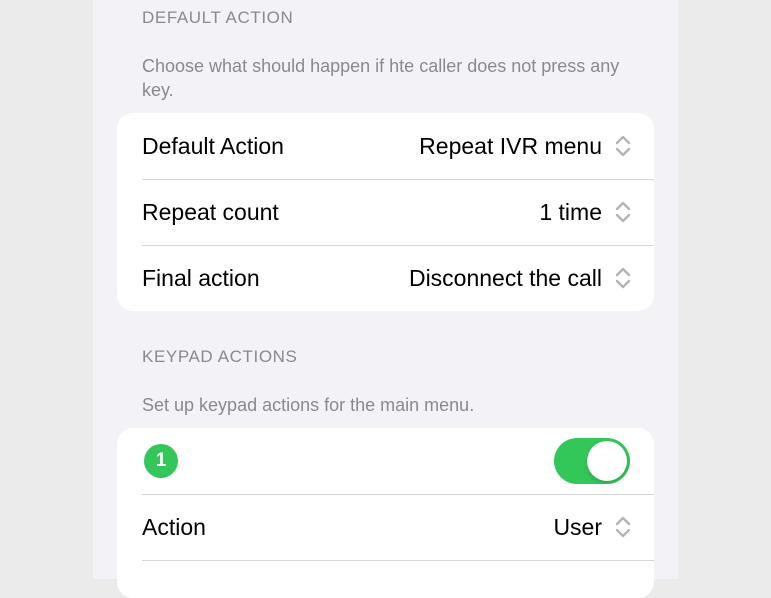 The image size is (771, 598). I want to click on default-action-value: Repeat IVR menu, so click(510, 145).